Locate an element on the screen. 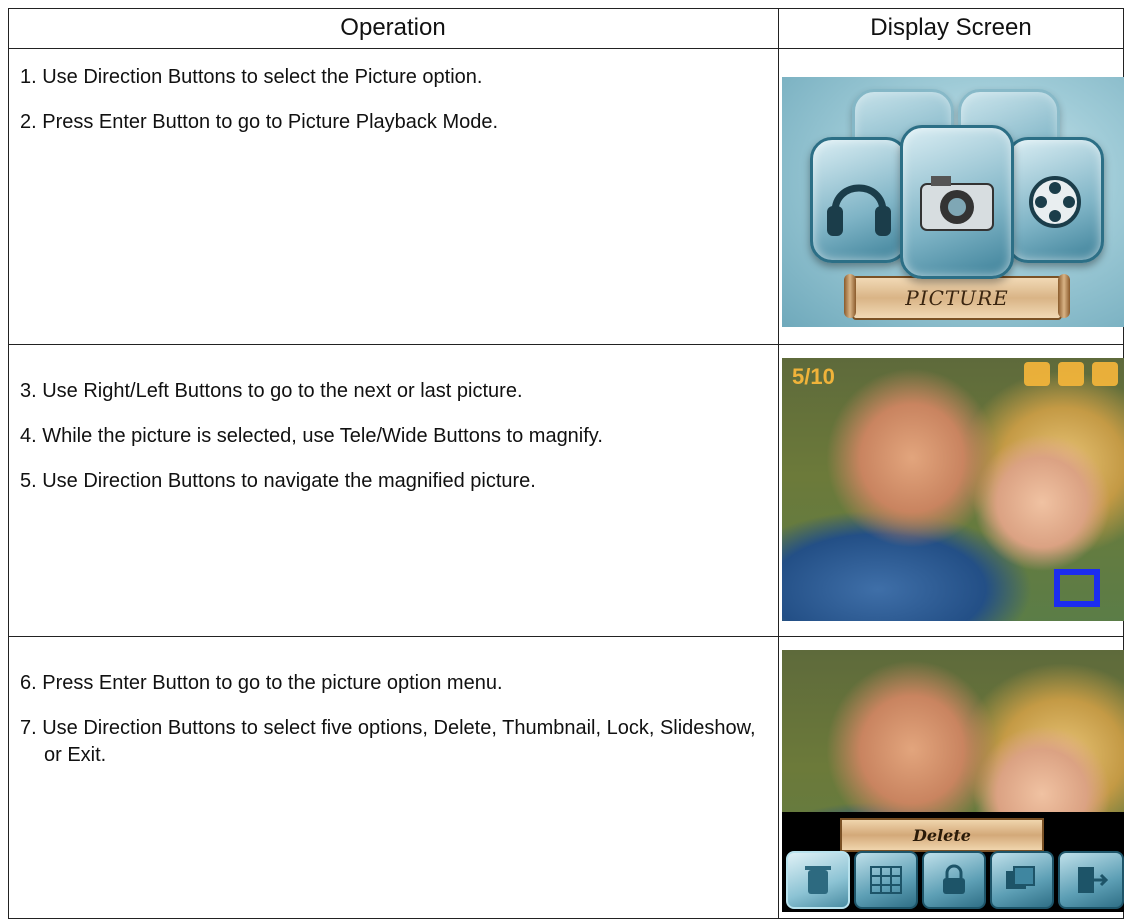 Image resolution: width=1133 pixels, height=923 pixels. film-reel-icon is located at coordinates (1055, 200).